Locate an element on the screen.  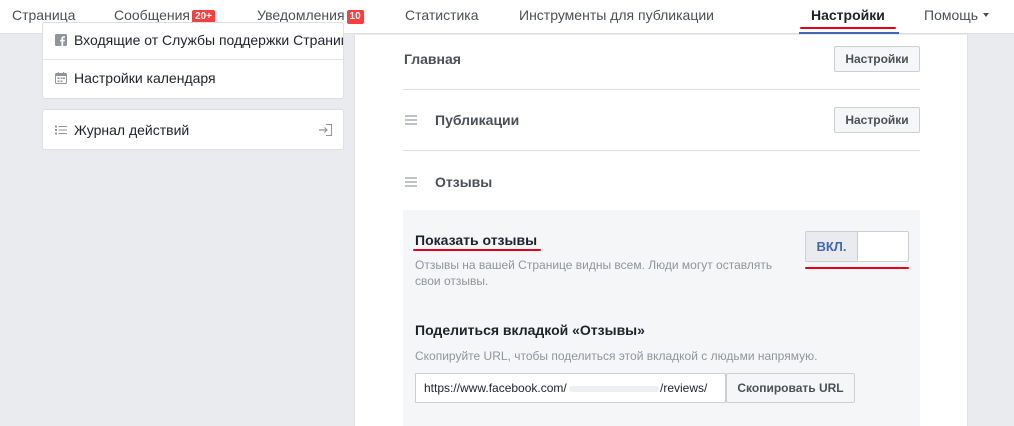
copy-url-button: Скопировать URL is located at coordinates (790, 388).